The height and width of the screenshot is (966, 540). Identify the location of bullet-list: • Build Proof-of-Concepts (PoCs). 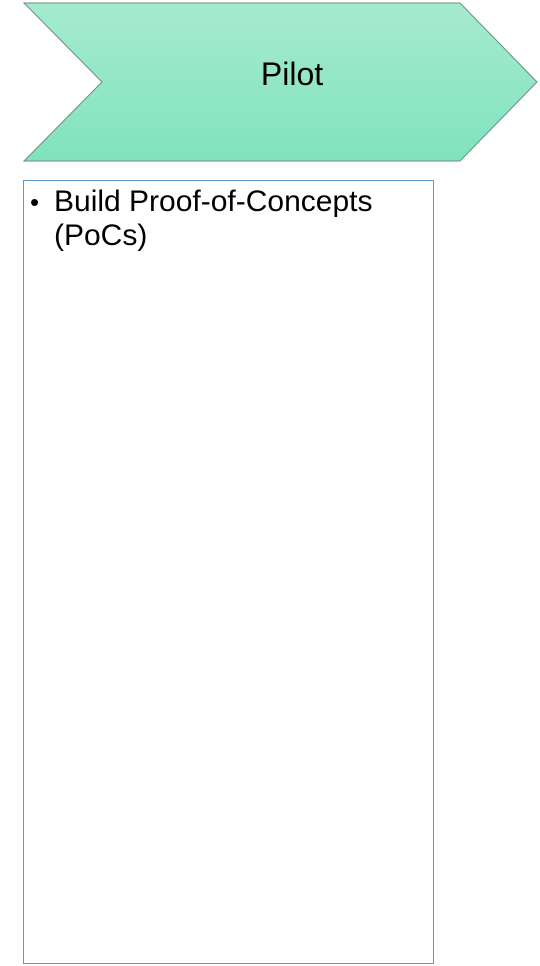
(228, 217).